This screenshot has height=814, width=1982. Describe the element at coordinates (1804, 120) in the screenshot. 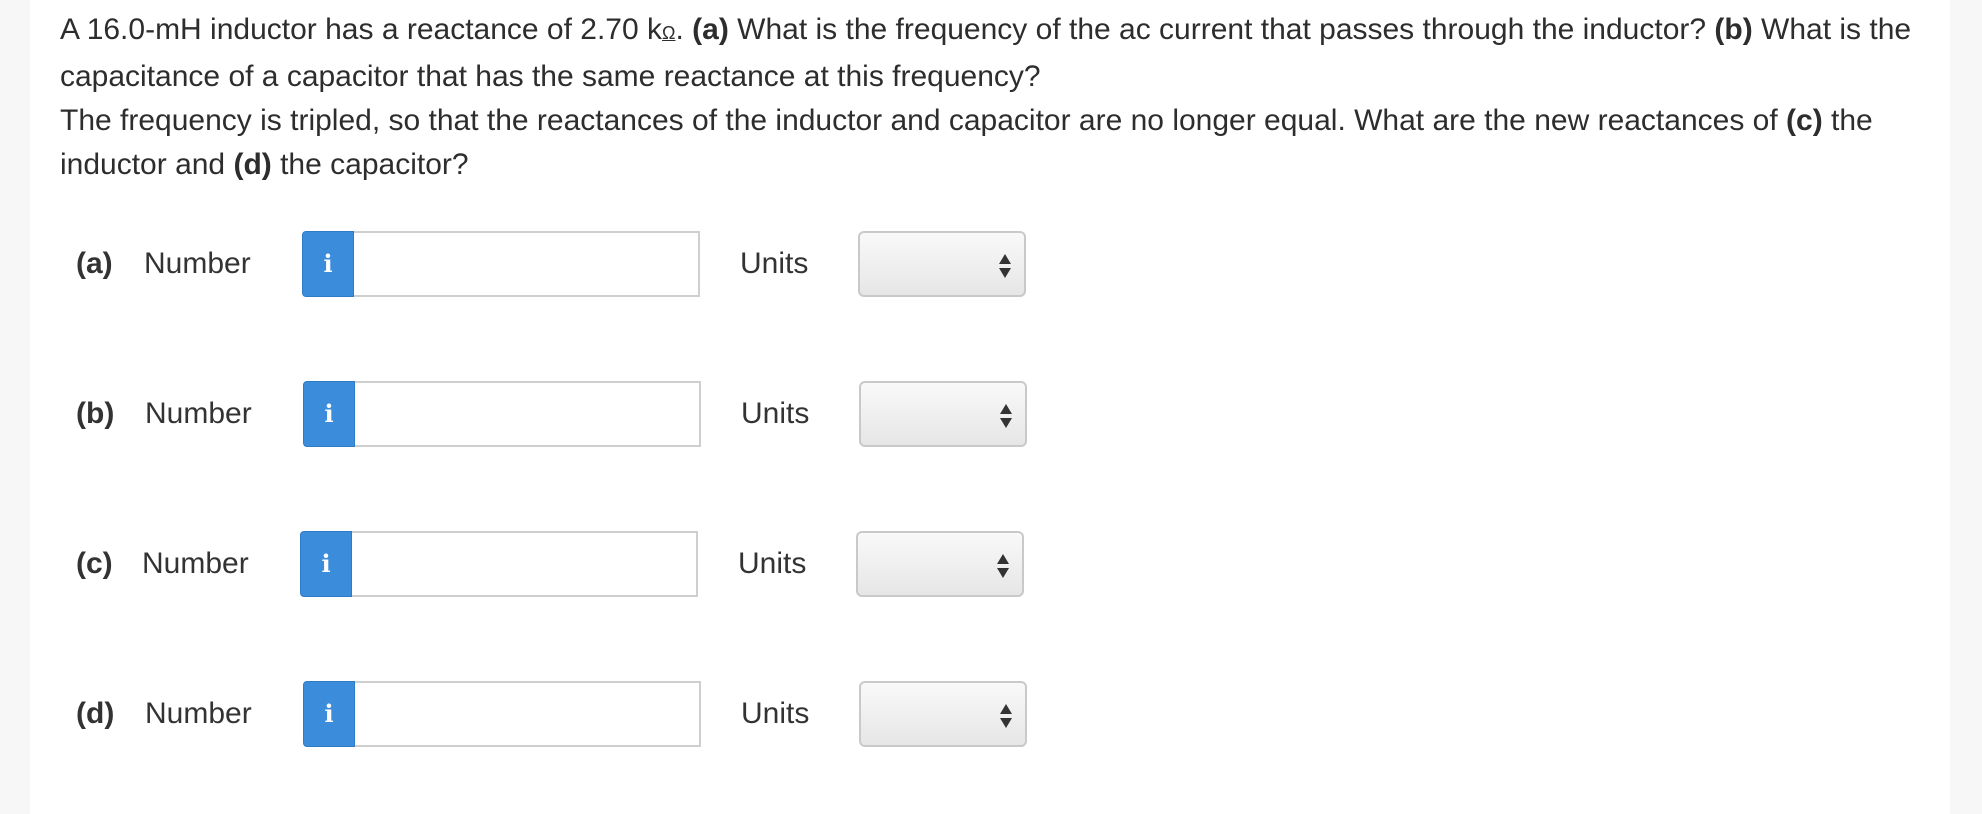

I see `part-c-tag: (c)` at that location.